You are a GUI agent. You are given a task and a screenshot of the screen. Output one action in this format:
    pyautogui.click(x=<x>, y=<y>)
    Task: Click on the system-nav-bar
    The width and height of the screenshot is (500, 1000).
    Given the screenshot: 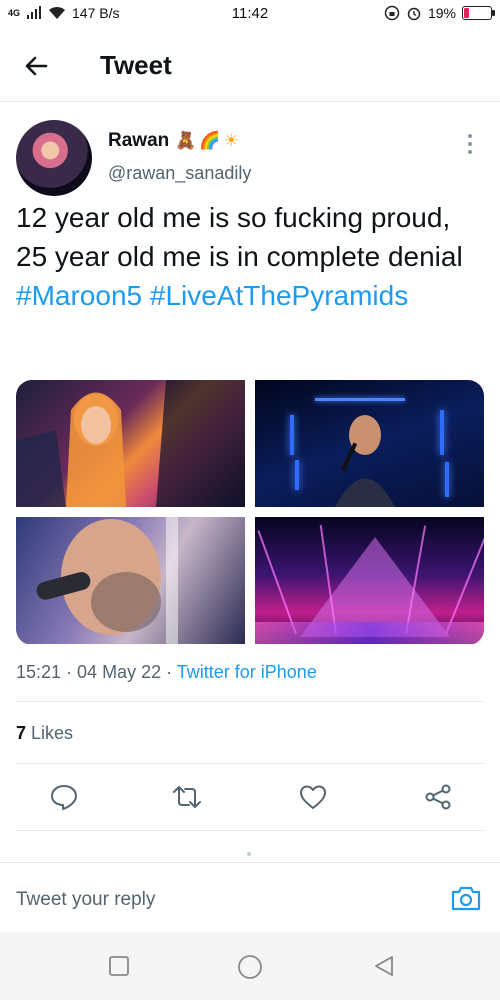 What is the action you would take?
    pyautogui.click(x=250, y=966)
    